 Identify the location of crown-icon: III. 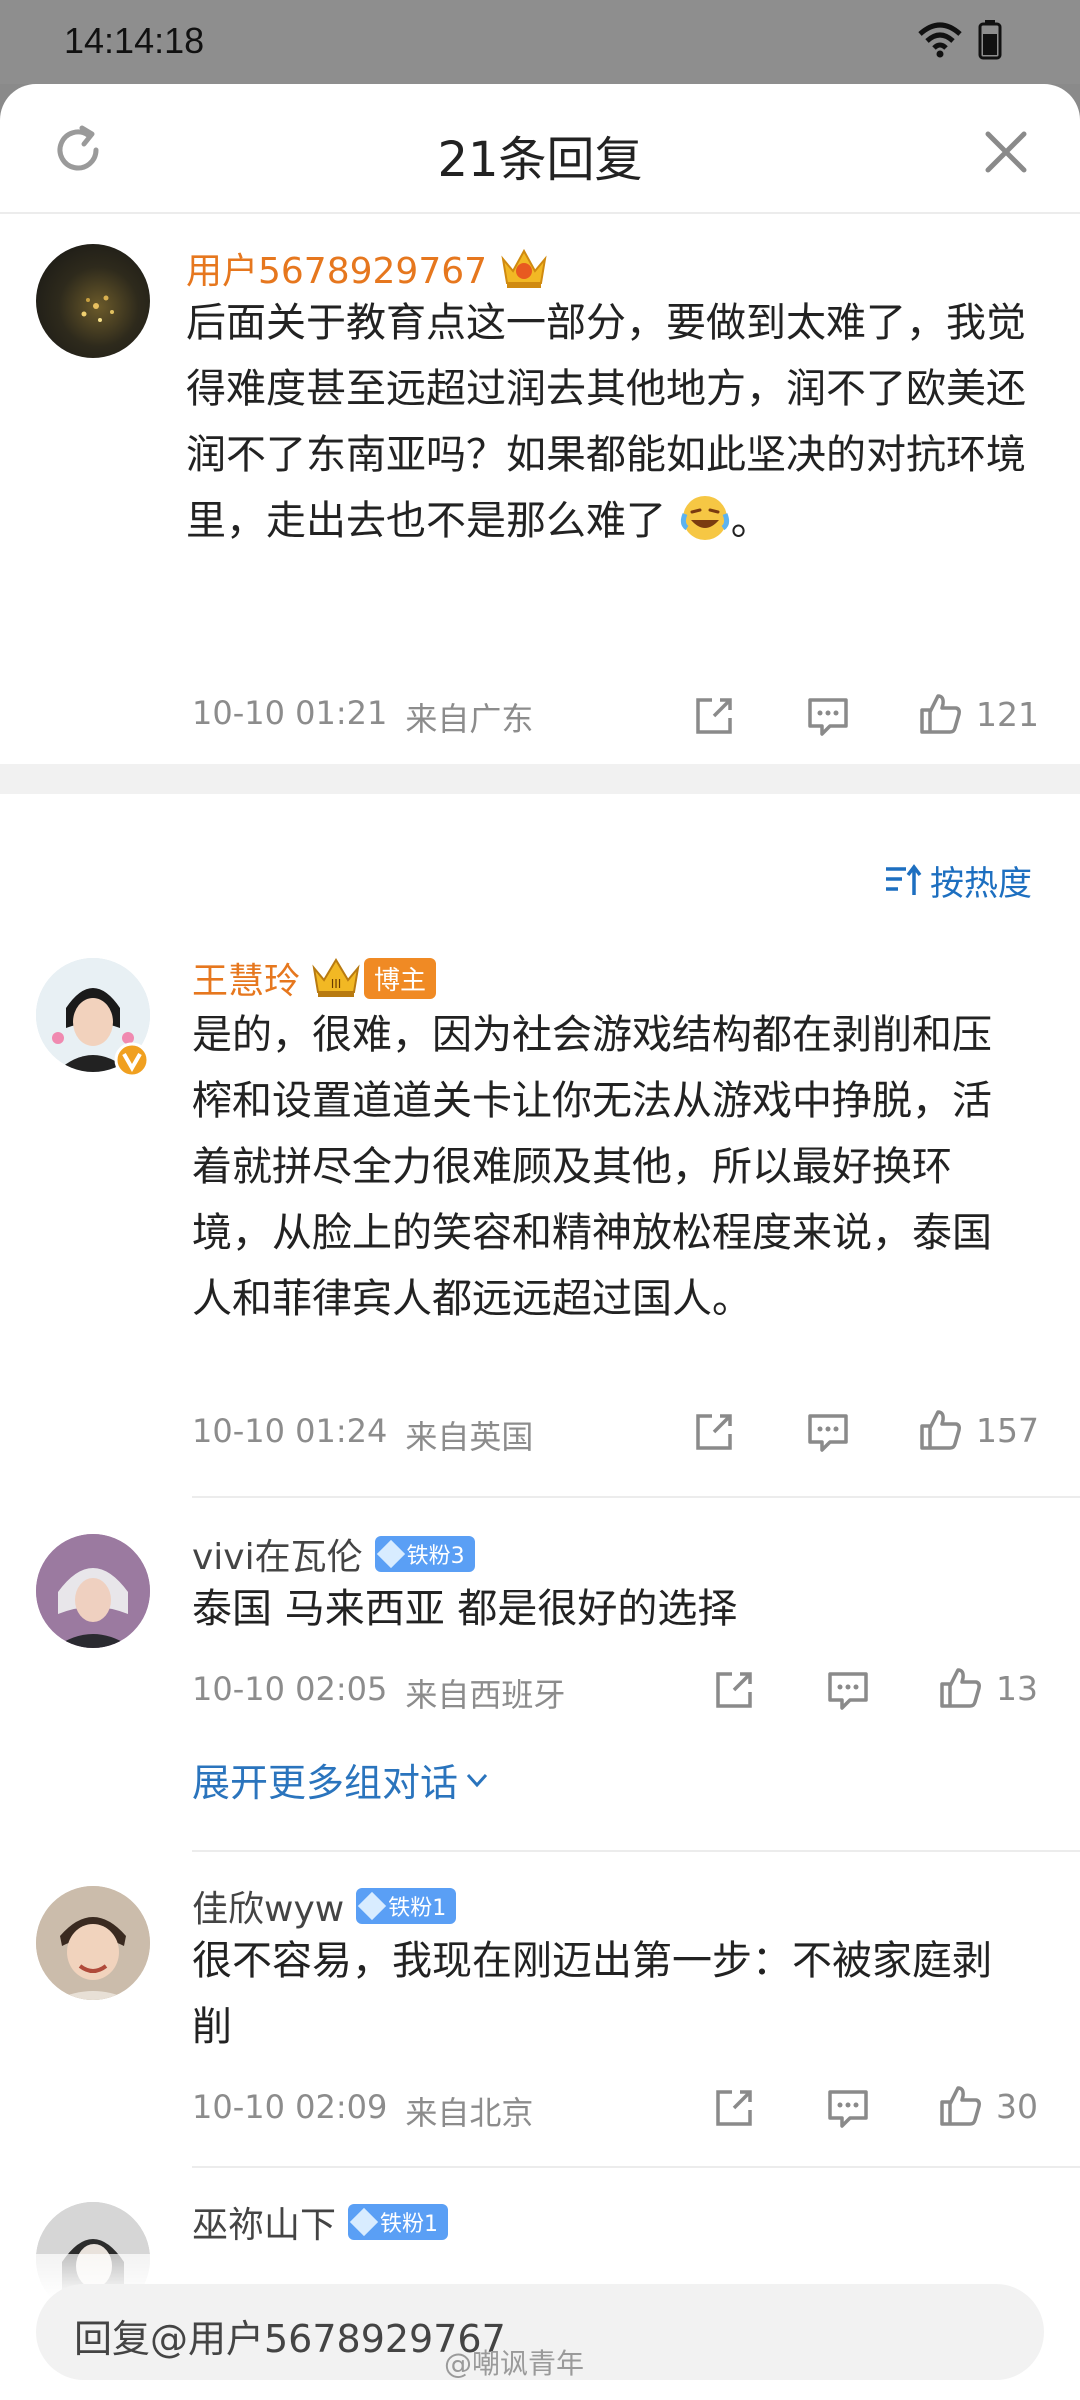
(336, 977).